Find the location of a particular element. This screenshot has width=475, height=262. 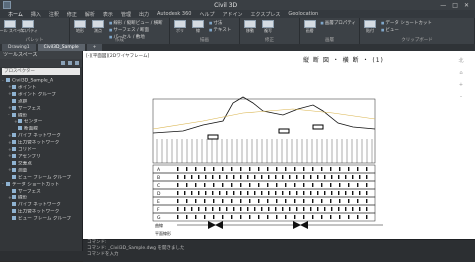

ribbon-tab: 挿入 is located at coordinates (36, 14).